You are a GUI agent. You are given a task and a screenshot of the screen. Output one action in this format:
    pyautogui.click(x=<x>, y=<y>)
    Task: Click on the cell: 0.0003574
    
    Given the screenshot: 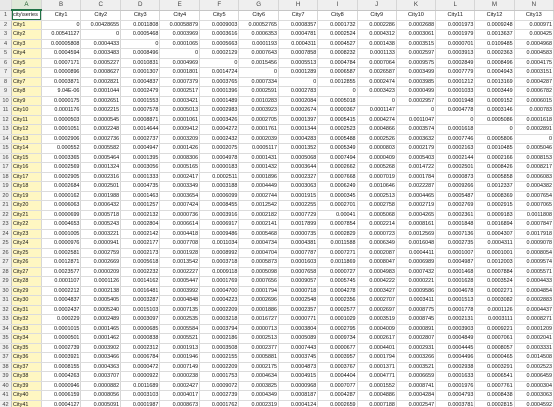 What is the action you would take?
    pyautogui.click(x=416, y=129)
    